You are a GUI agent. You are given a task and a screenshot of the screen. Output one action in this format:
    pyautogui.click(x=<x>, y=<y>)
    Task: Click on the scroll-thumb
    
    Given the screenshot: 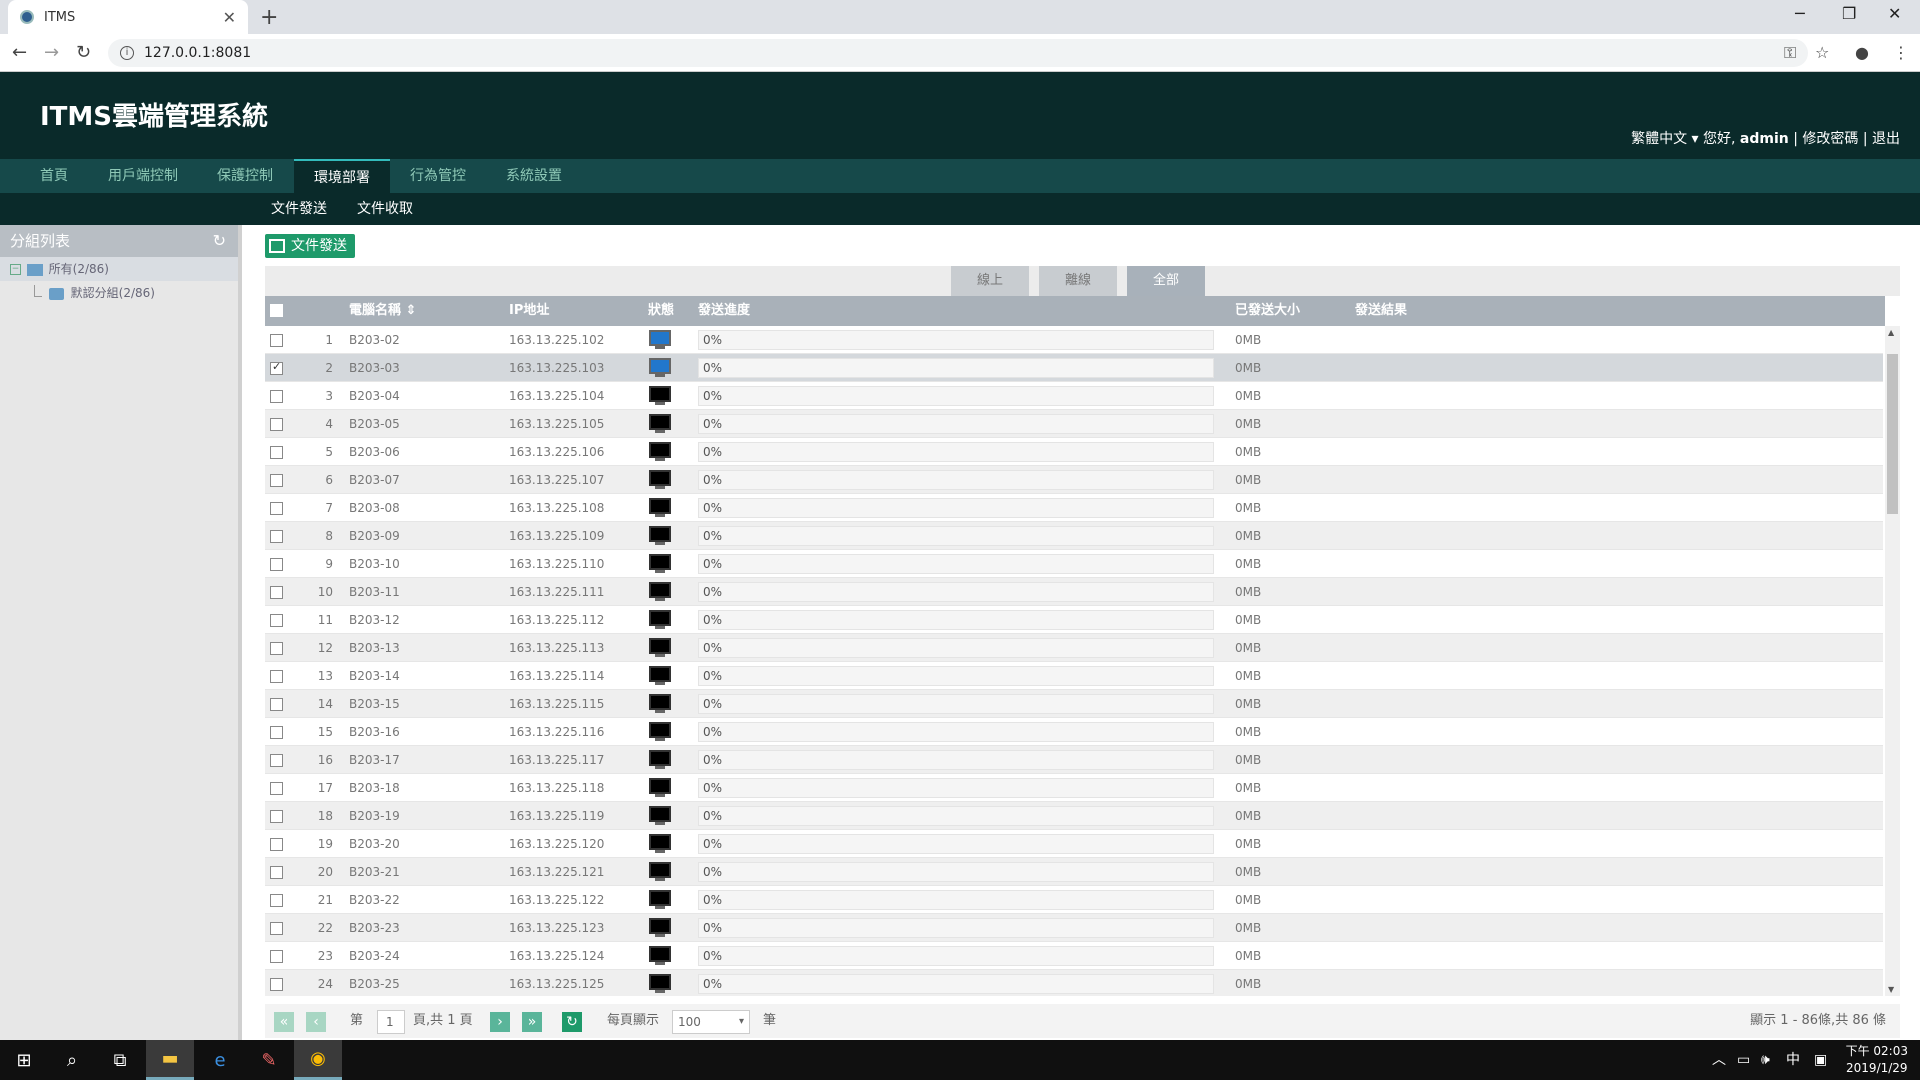 What is the action you would take?
    pyautogui.click(x=1892, y=434)
    